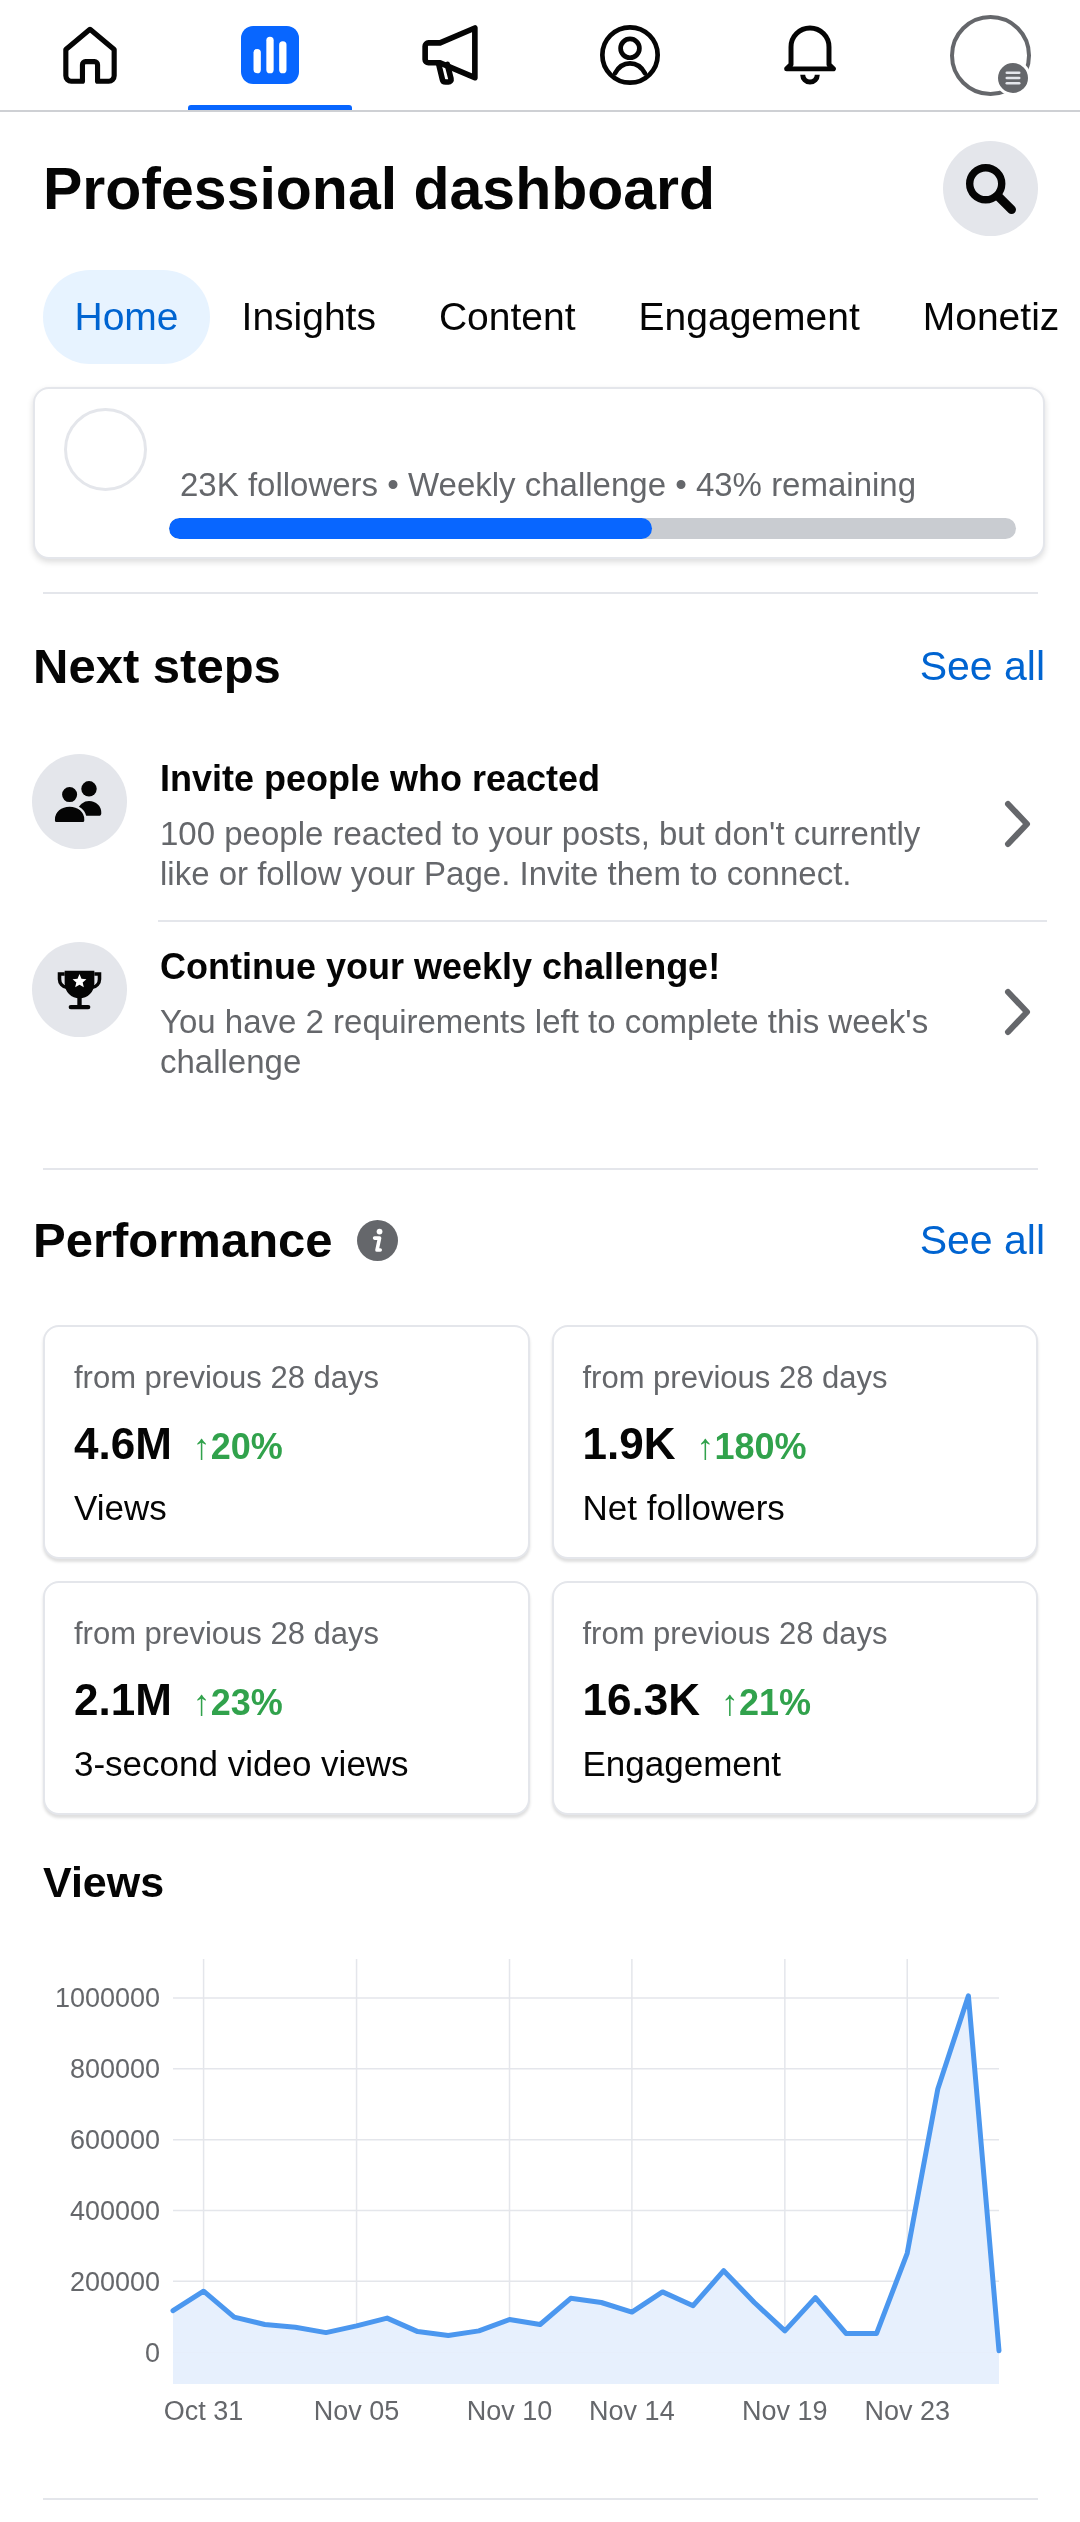 The height and width of the screenshot is (2522, 1080). I want to click on metric-change: ↑21%, so click(765, 1703).